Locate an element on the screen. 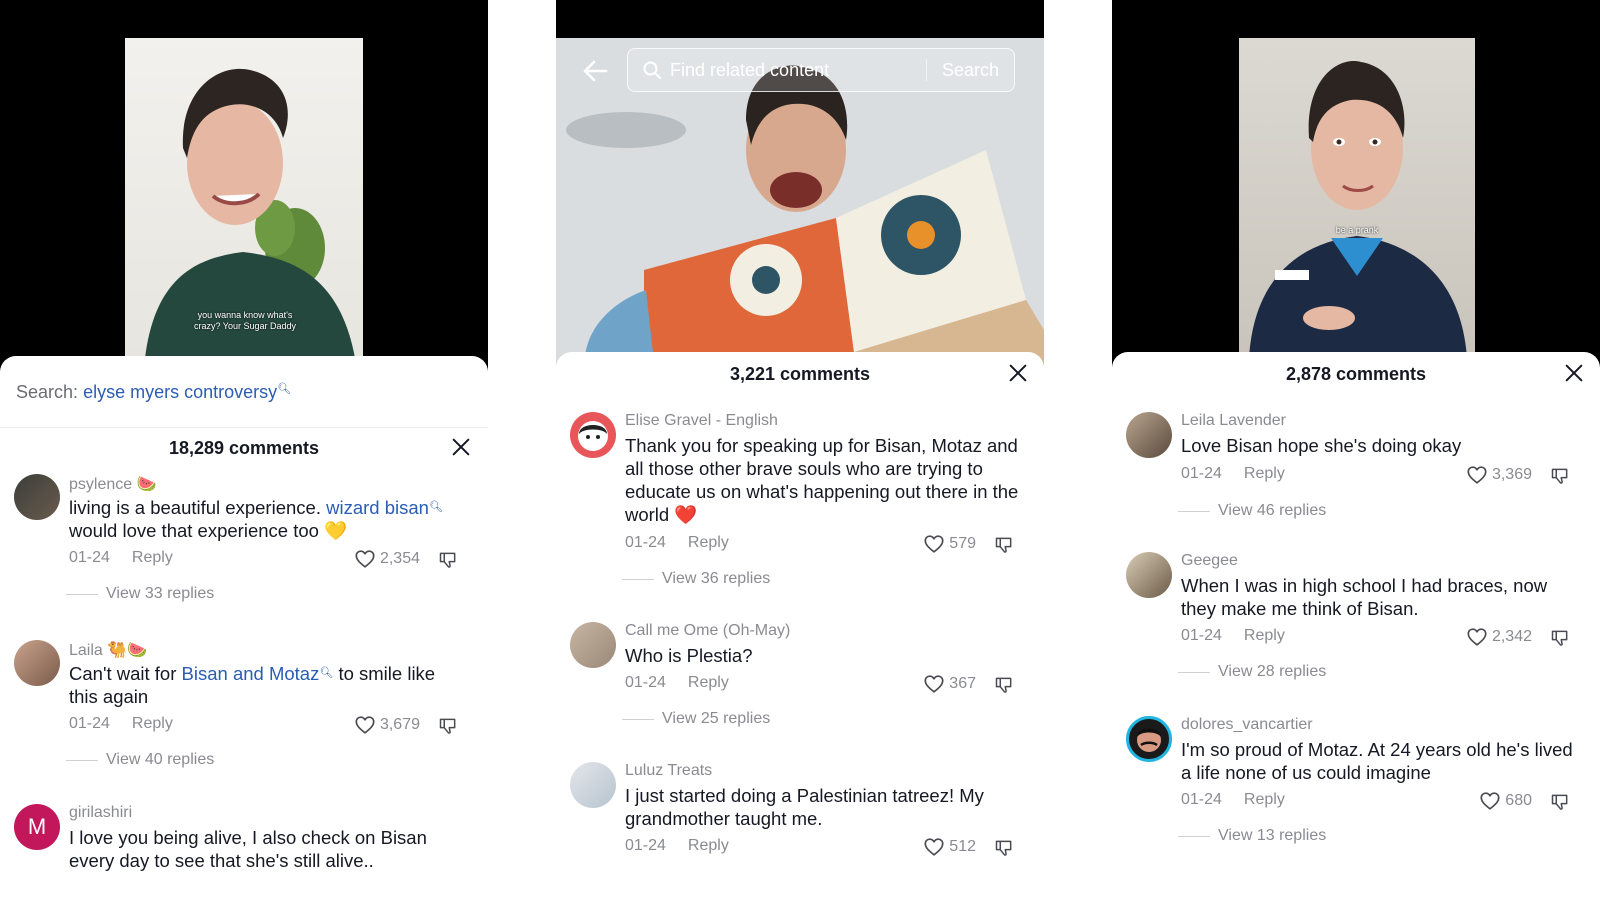  like-count: 2,342 is located at coordinates (1511, 636).